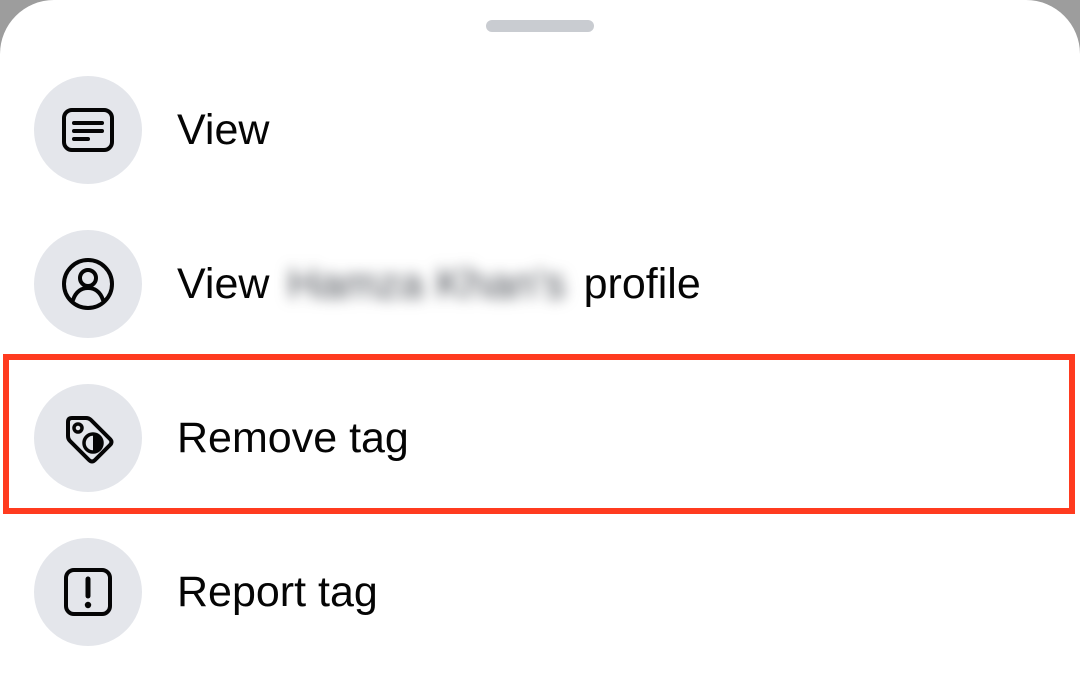  I want to click on person-circle-icon, so click(88, 284).